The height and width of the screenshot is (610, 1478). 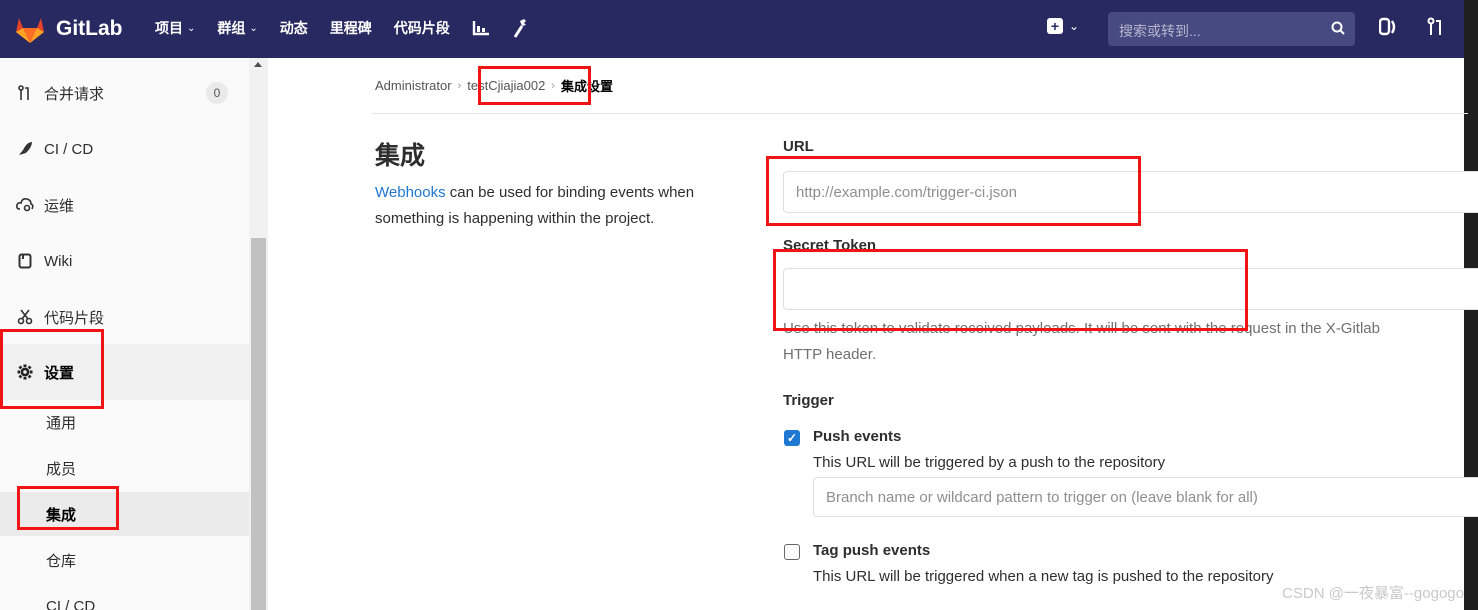 I want to click on gitlab-home-link: GitLab, so click(x=68, y=29).